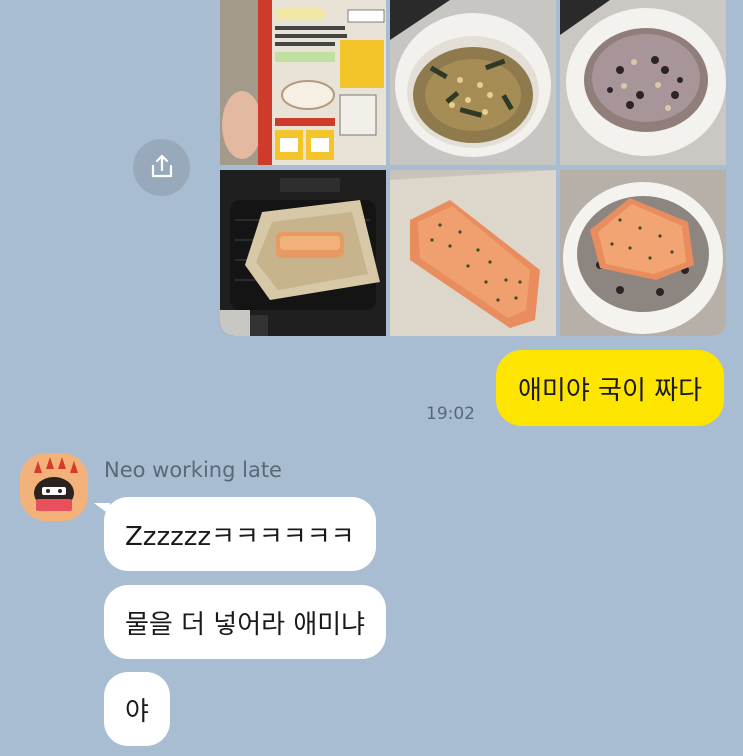 Image resolution: width=743 pixels, height=756 pixels. What do you see at coordinates (193, 470) in the screenshot?
I see `sender-name: Neo working late` at bounding box center [193, 470].